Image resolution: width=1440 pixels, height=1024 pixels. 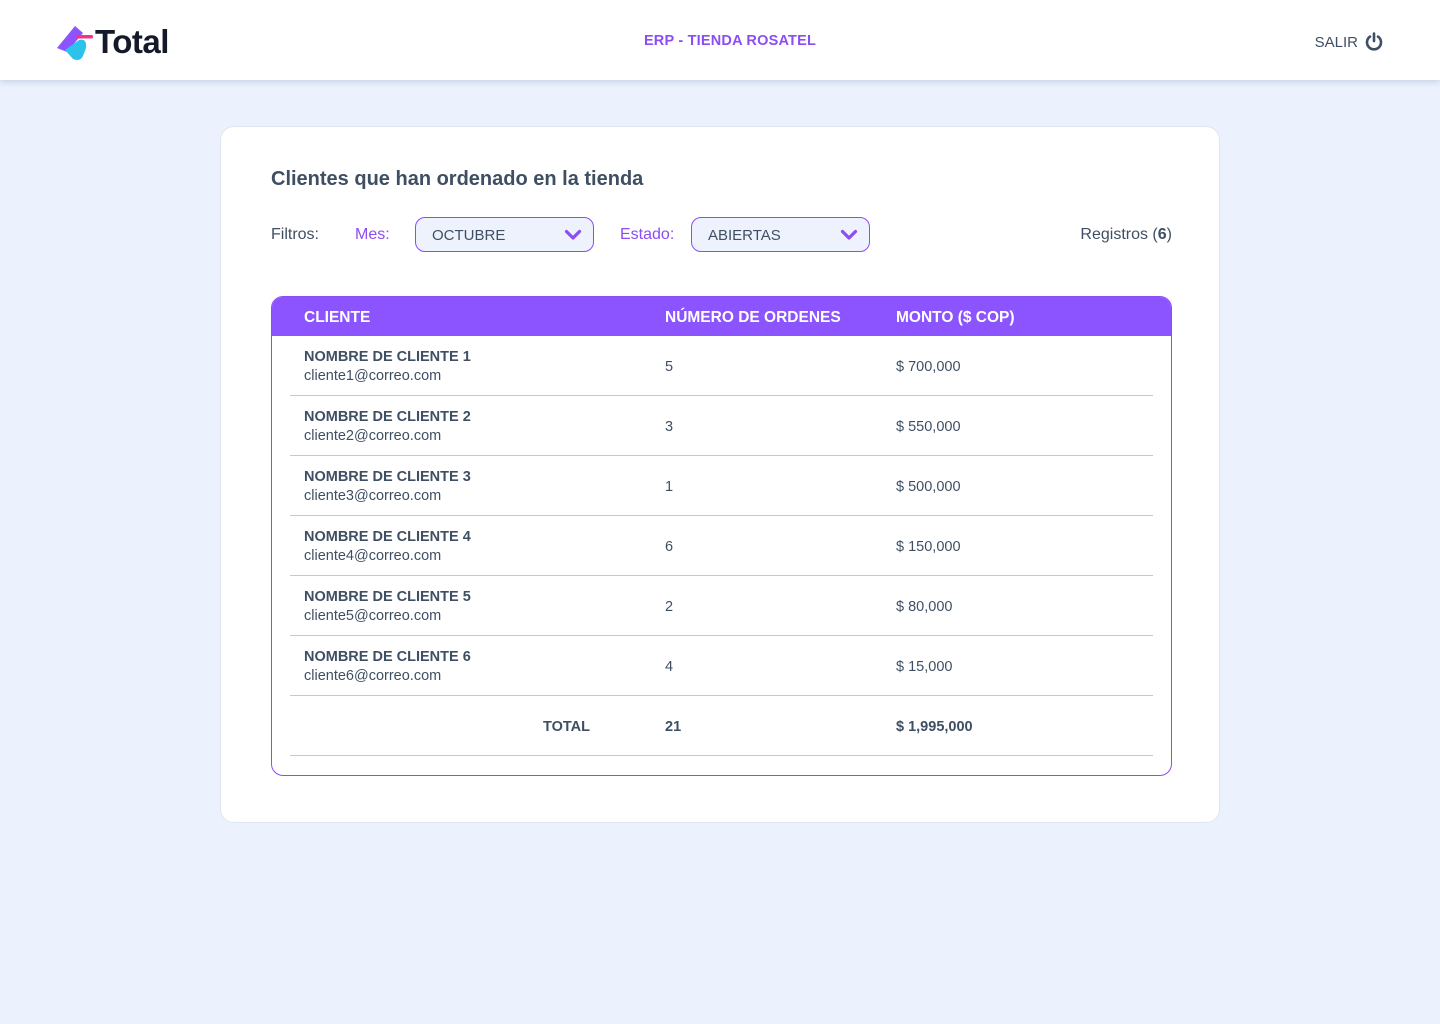 What do you see at coordinates (1374, 41) in the screenshot?
I see `power-icon` at bounding box center [1374, 41].